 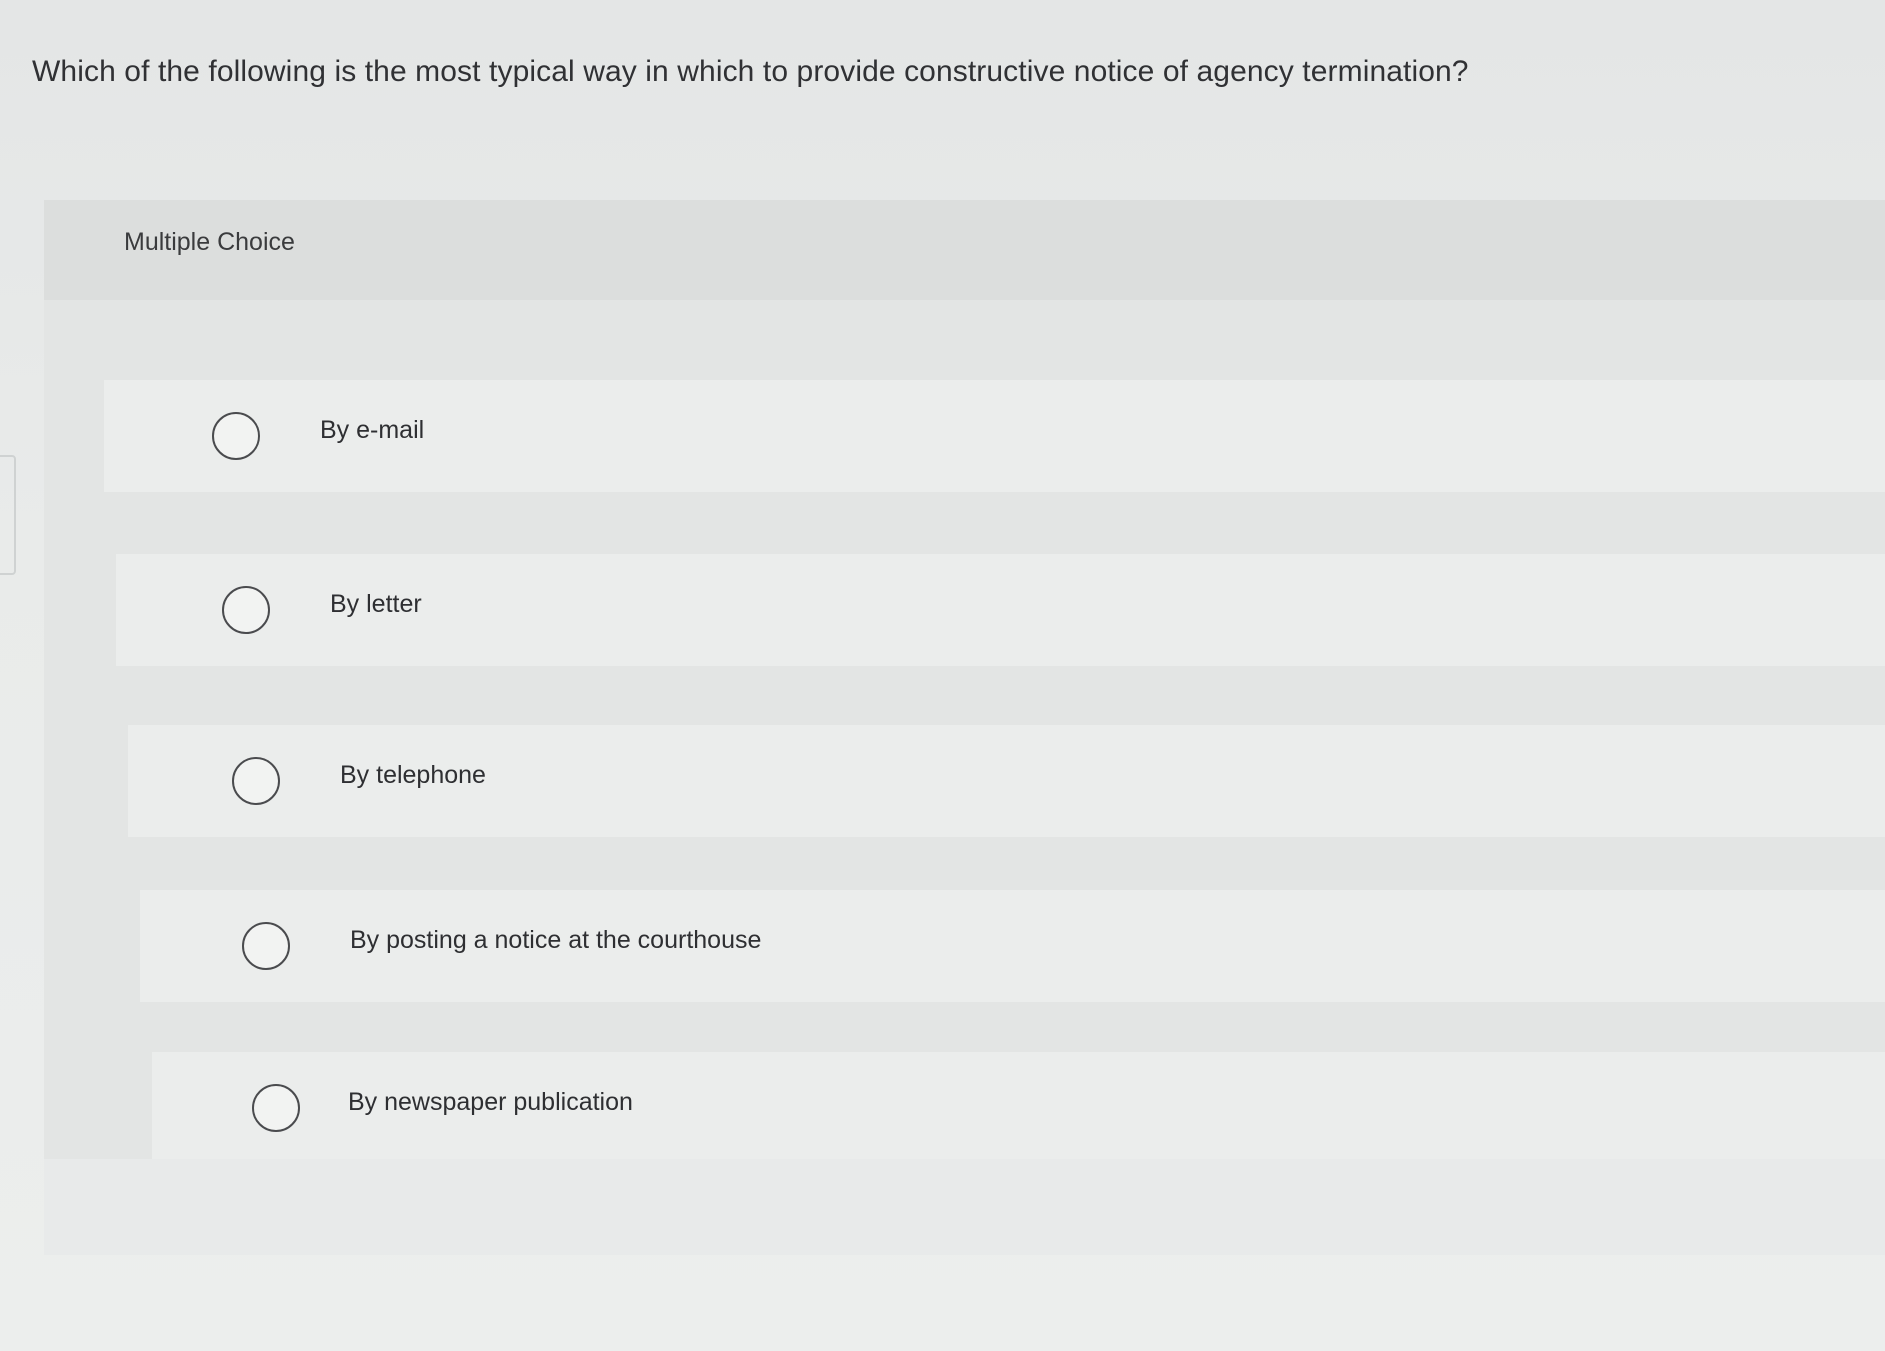 What do you see at coordinates (1000, 610) in the screenshot?
I see `answer-option-2: By letter` at bounding box center [1000, 610].